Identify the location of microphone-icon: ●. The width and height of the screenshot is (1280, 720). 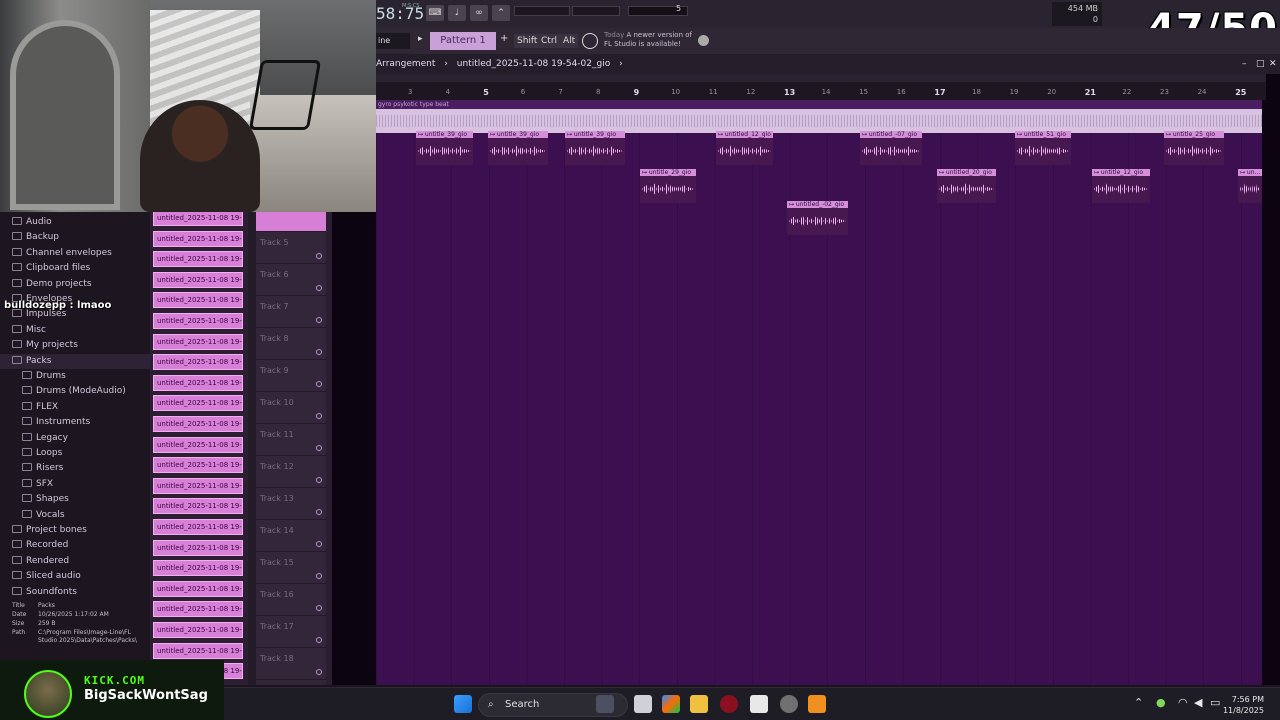
(1161, 702).